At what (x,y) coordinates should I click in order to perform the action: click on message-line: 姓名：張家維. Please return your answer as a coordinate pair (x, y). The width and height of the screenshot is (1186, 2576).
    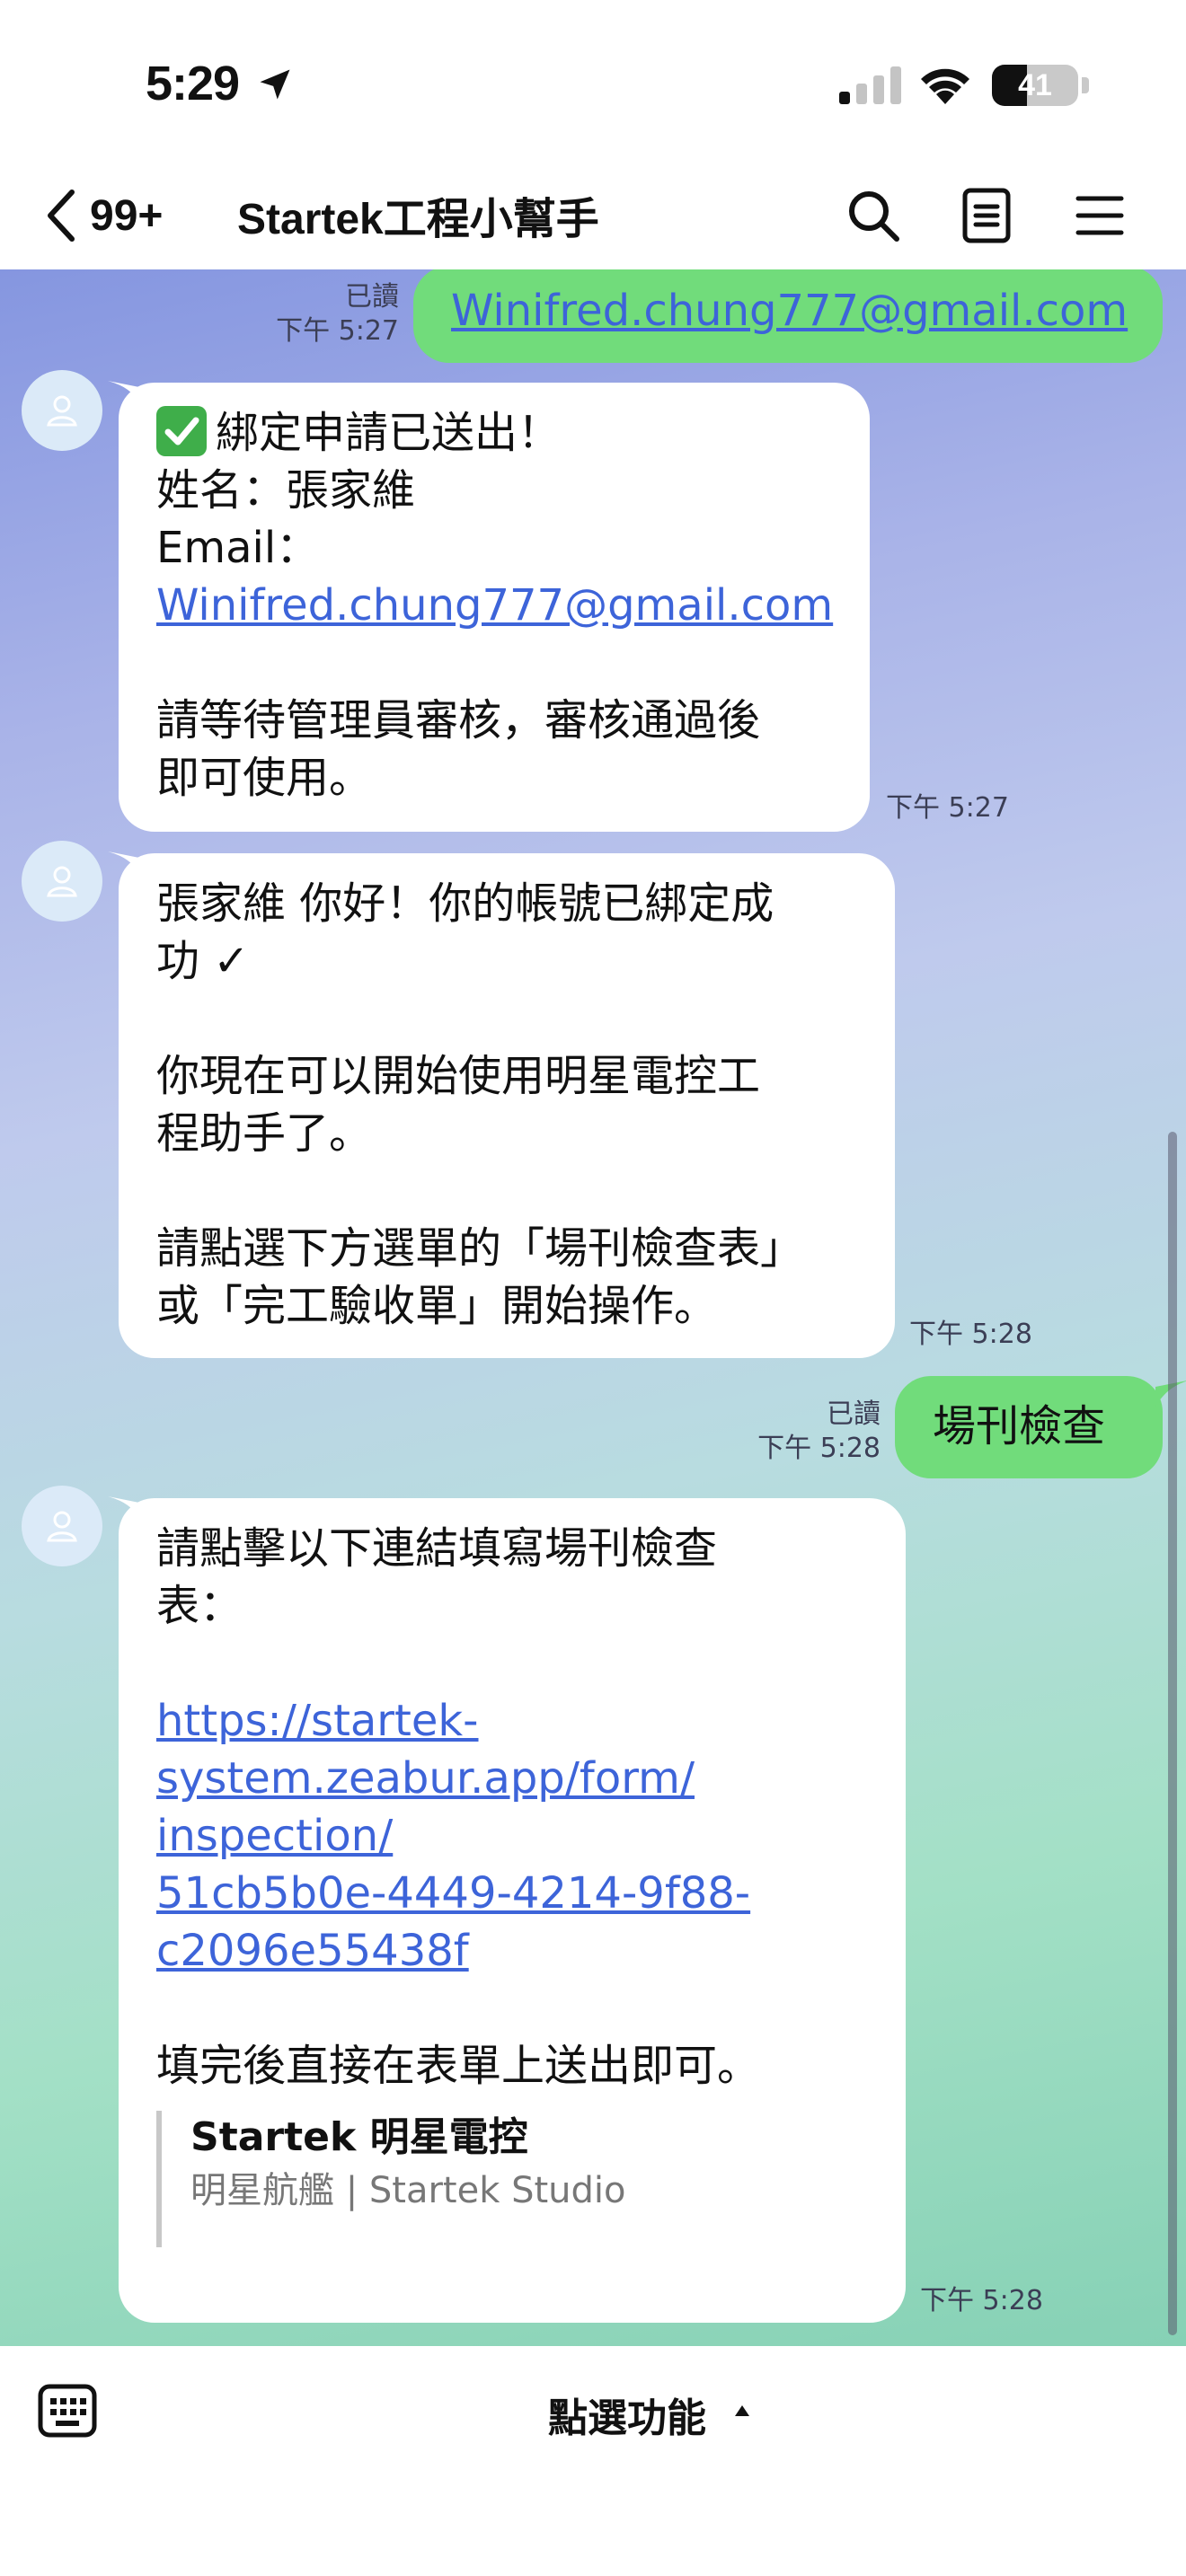
    Looking at the image, I should click on (286, 490).